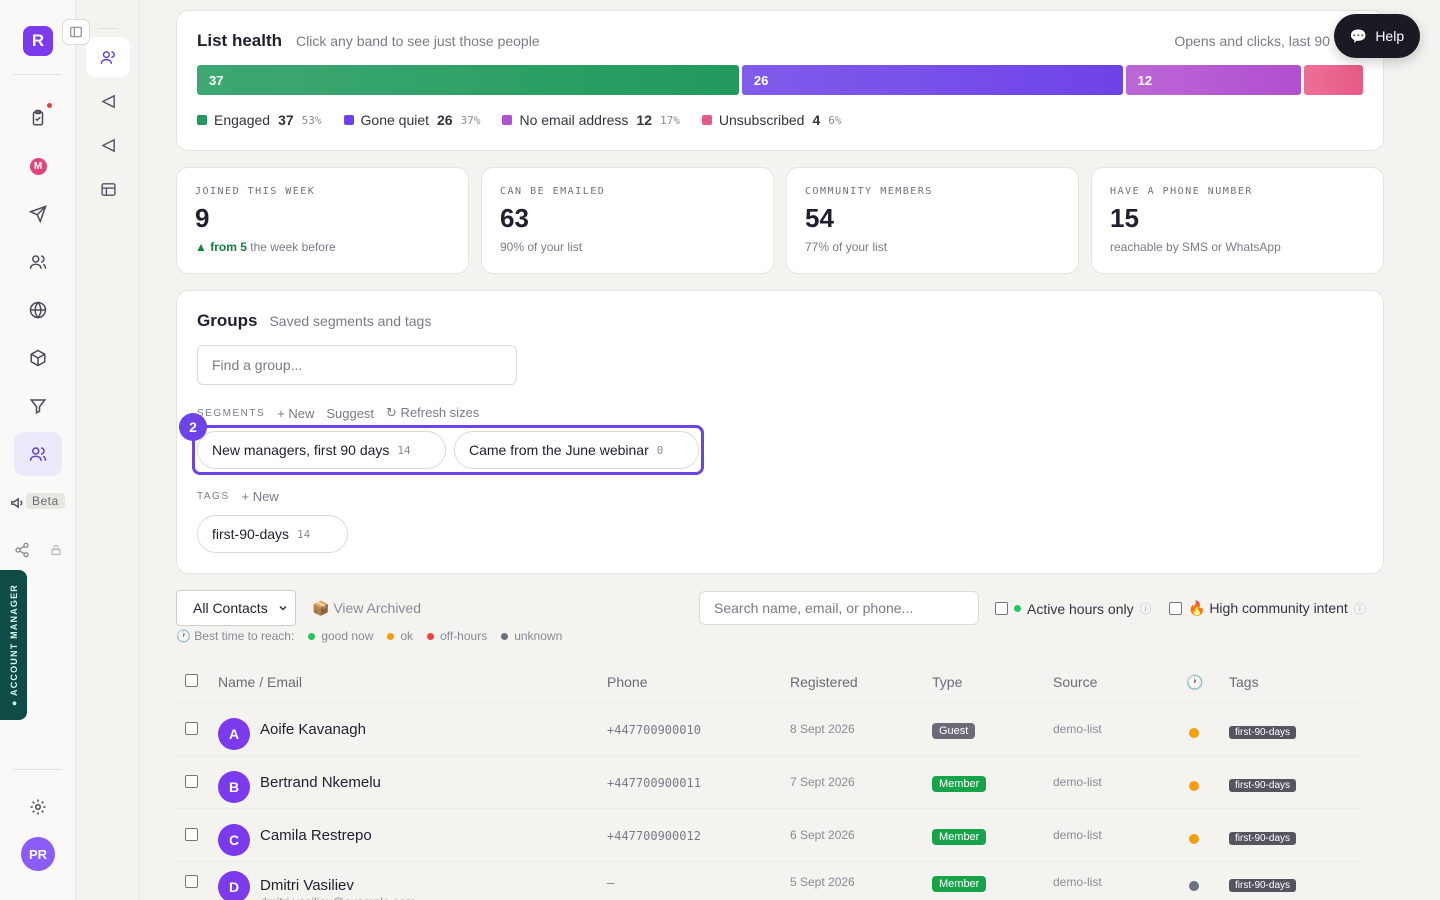  What do you see at coordinates (191, 683) in the screenshot?
I see `select-all-checkbox` at bounding box center [191, 683].